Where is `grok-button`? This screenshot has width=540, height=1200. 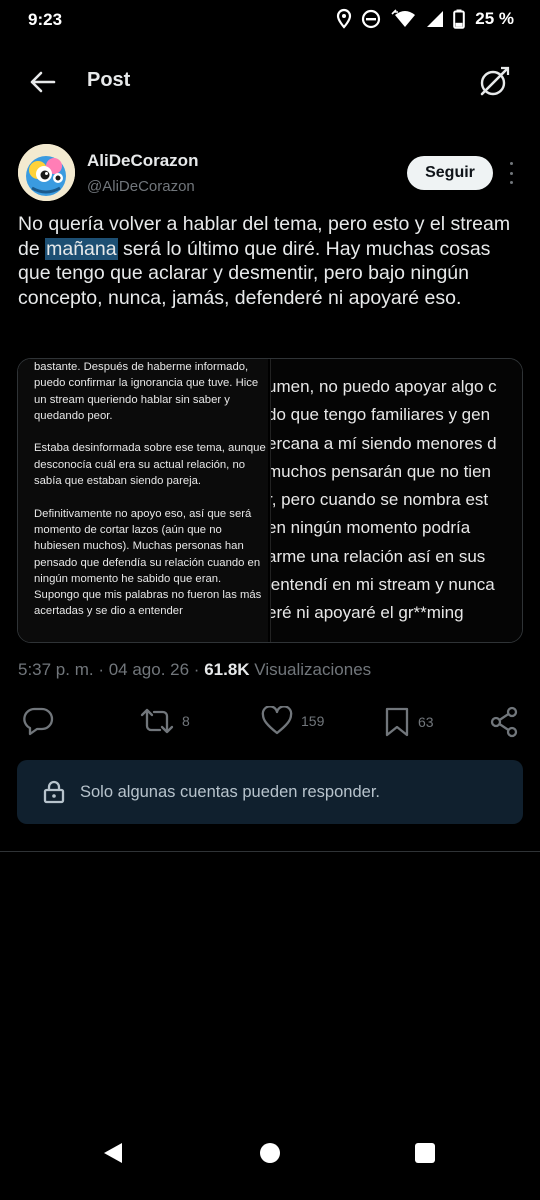
grok-button is located at coordinates (494, 82).